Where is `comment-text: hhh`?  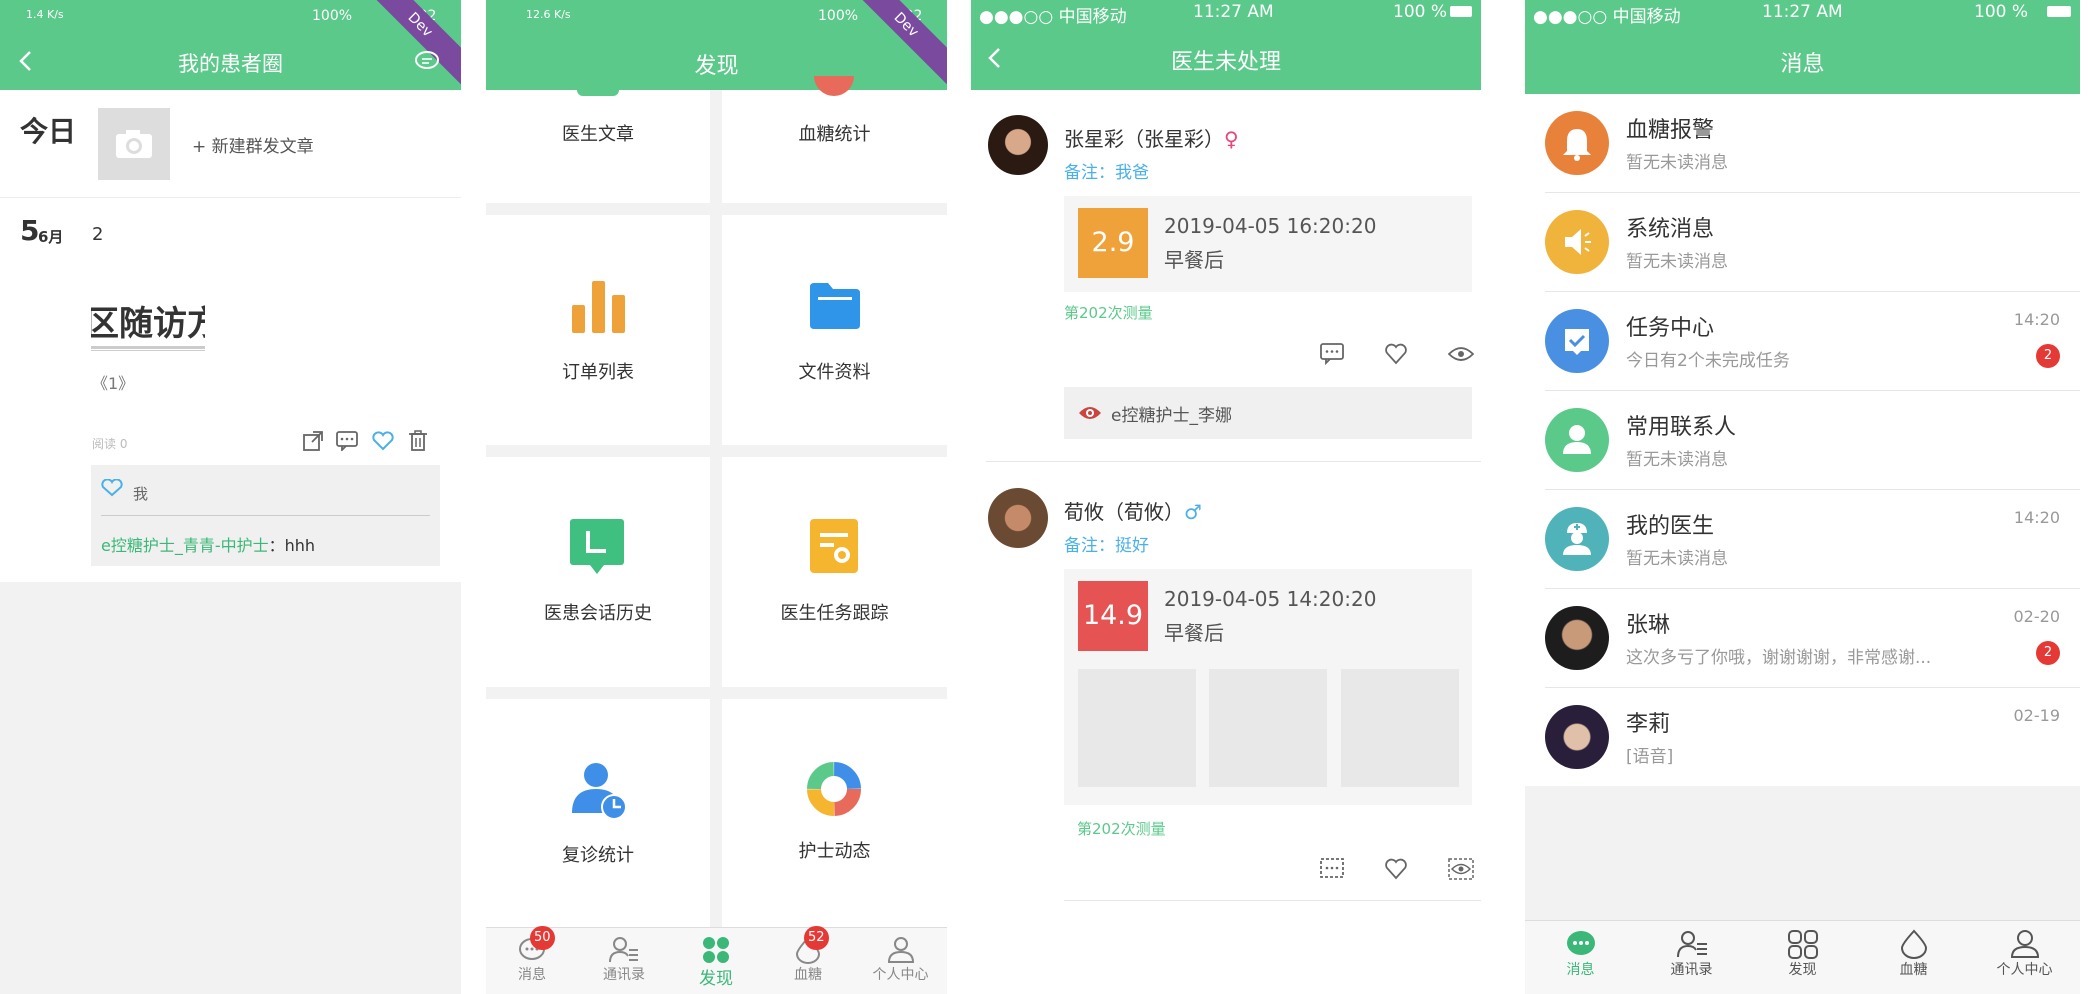 comment-text: hhh is located at coordinates (300, 545).